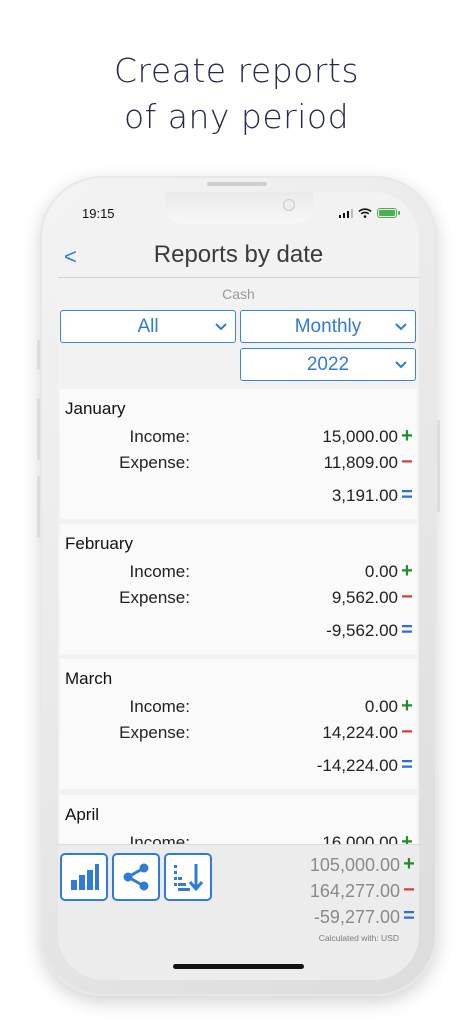  I want to click on month-name: January, so click(95, 408).